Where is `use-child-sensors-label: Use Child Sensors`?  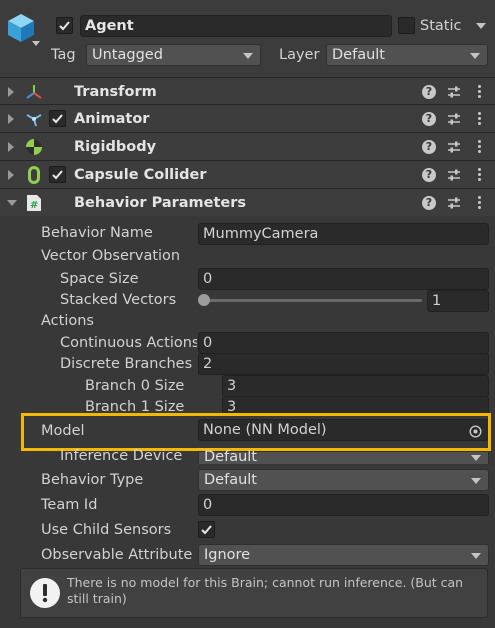 use-child-sensors-label: Use Child Sensors is located at coordinates (106, 530).